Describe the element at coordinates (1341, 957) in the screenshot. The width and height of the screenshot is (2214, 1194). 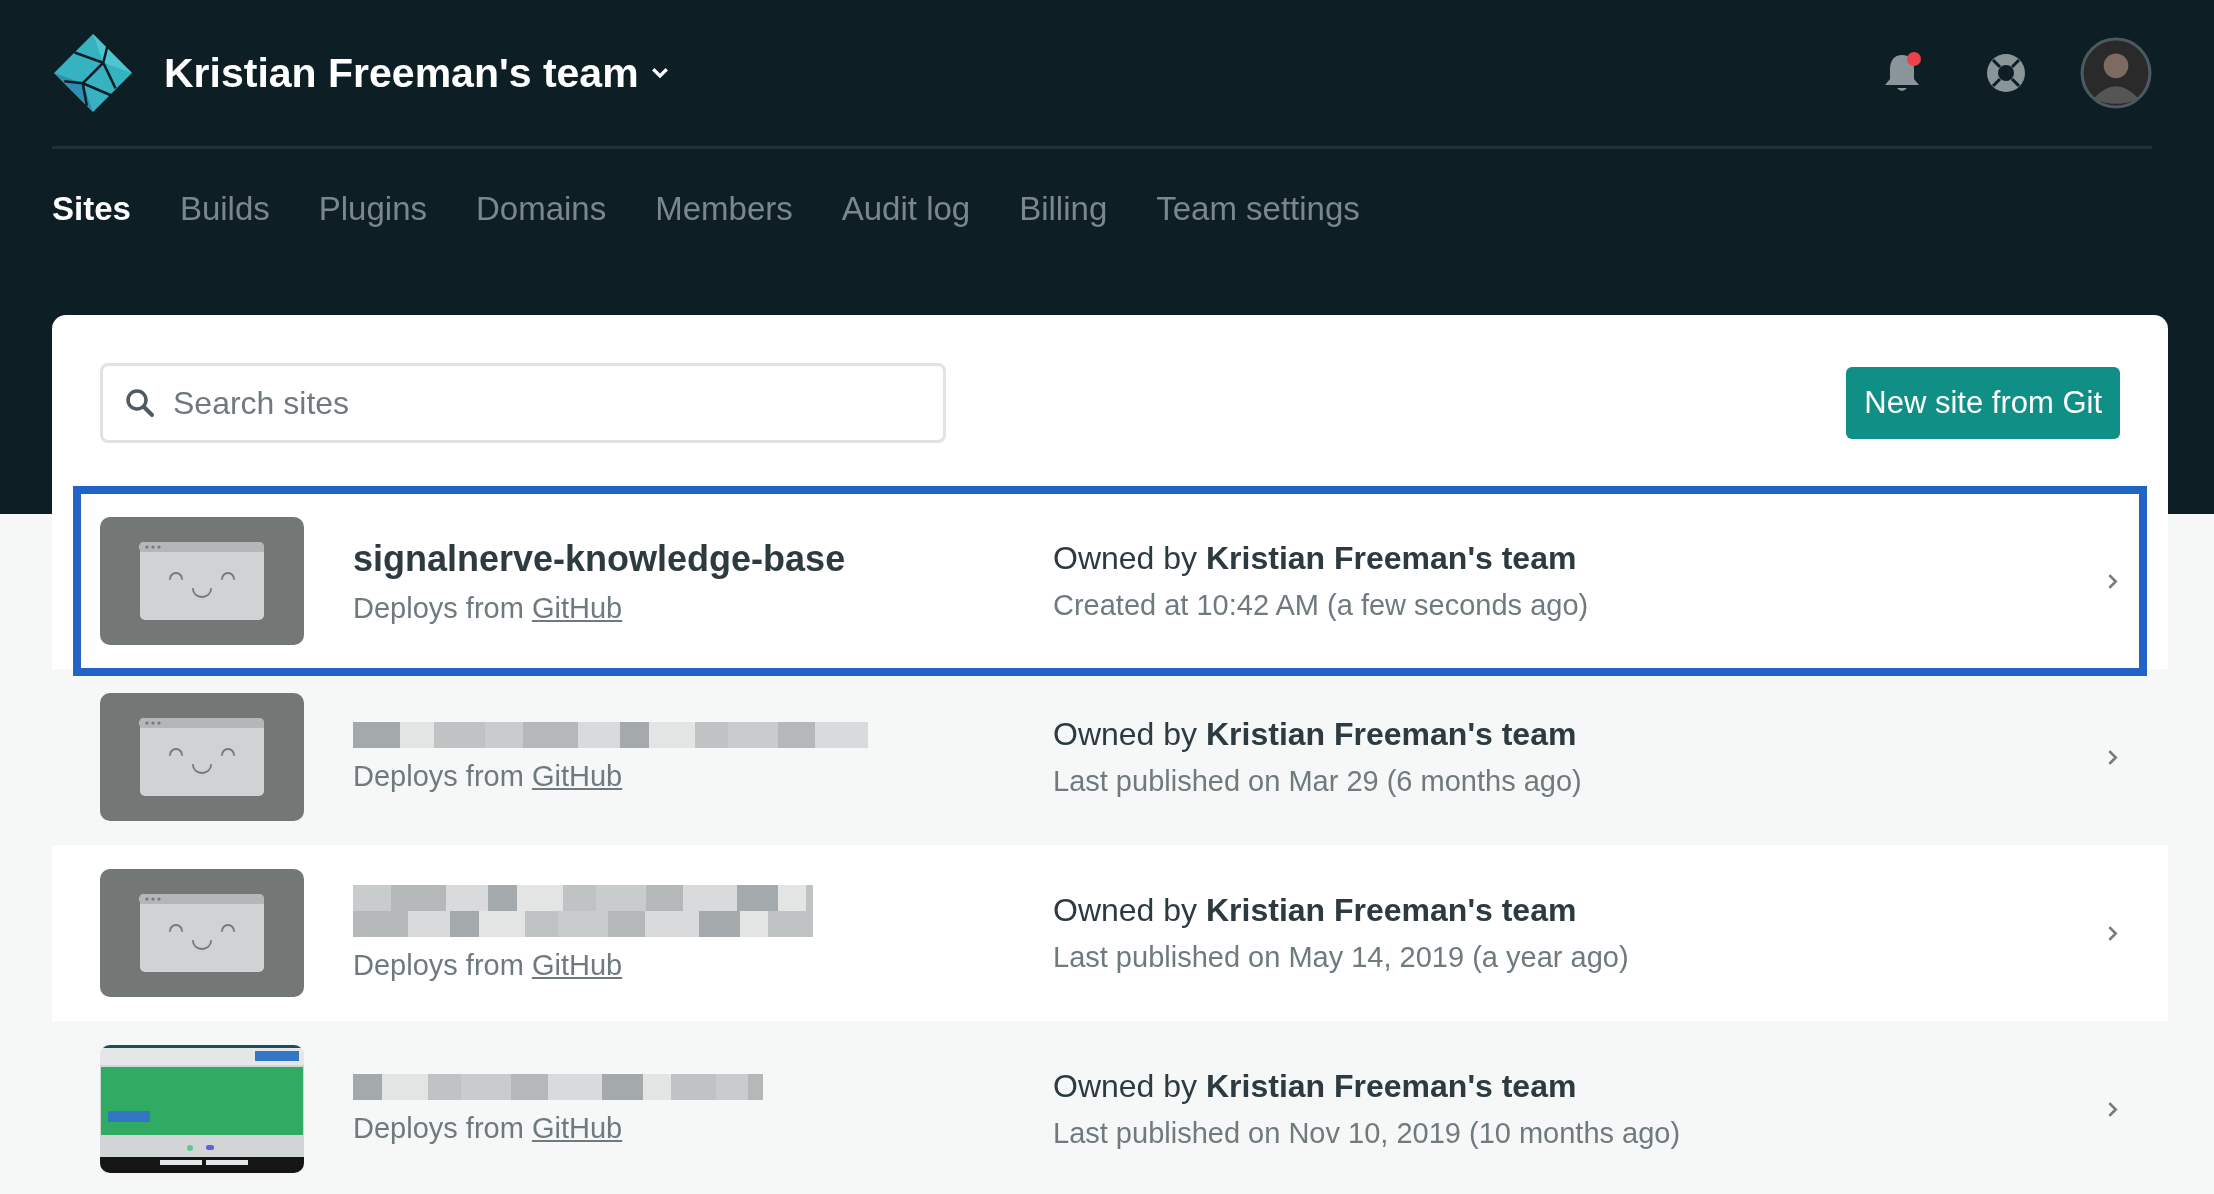
I see `publish-status: Last published on May 14, 2019 (a year ago)` at that location.